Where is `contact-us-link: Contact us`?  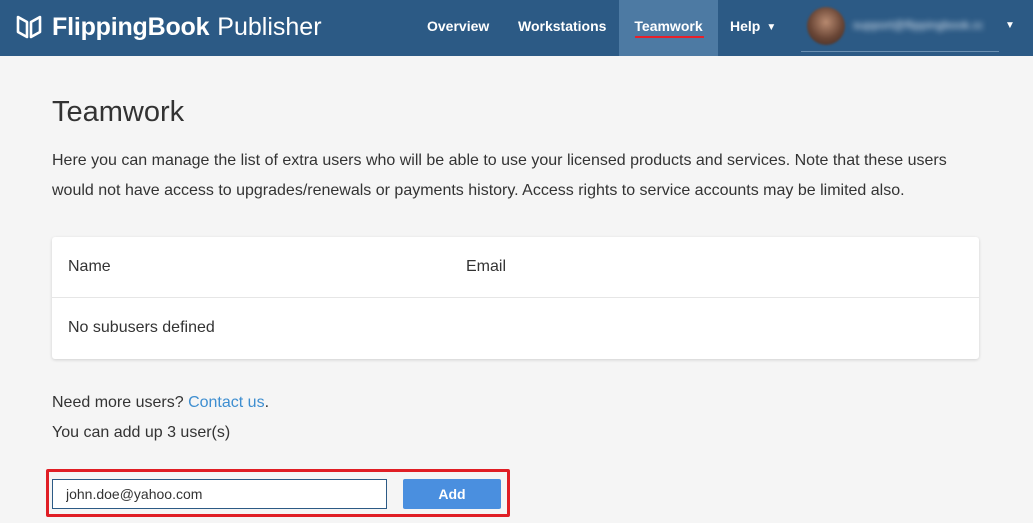
contact-us-link: Contact us is located at coordinates (226, 402).